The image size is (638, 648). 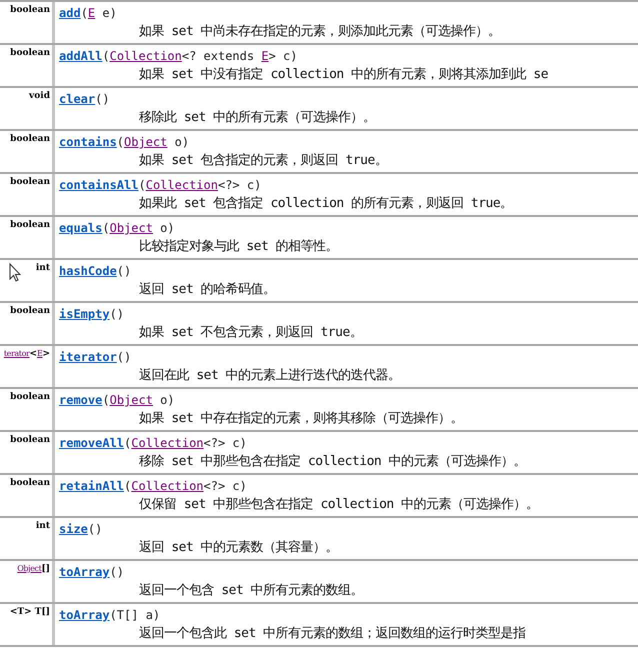 What do you see at coordinates (343, 75) in the screenshot?
I see `method-description: 如果 set 中没有指定 collection 中的所有元素，则将其添加到此 se` at bounding box center [343, 75].